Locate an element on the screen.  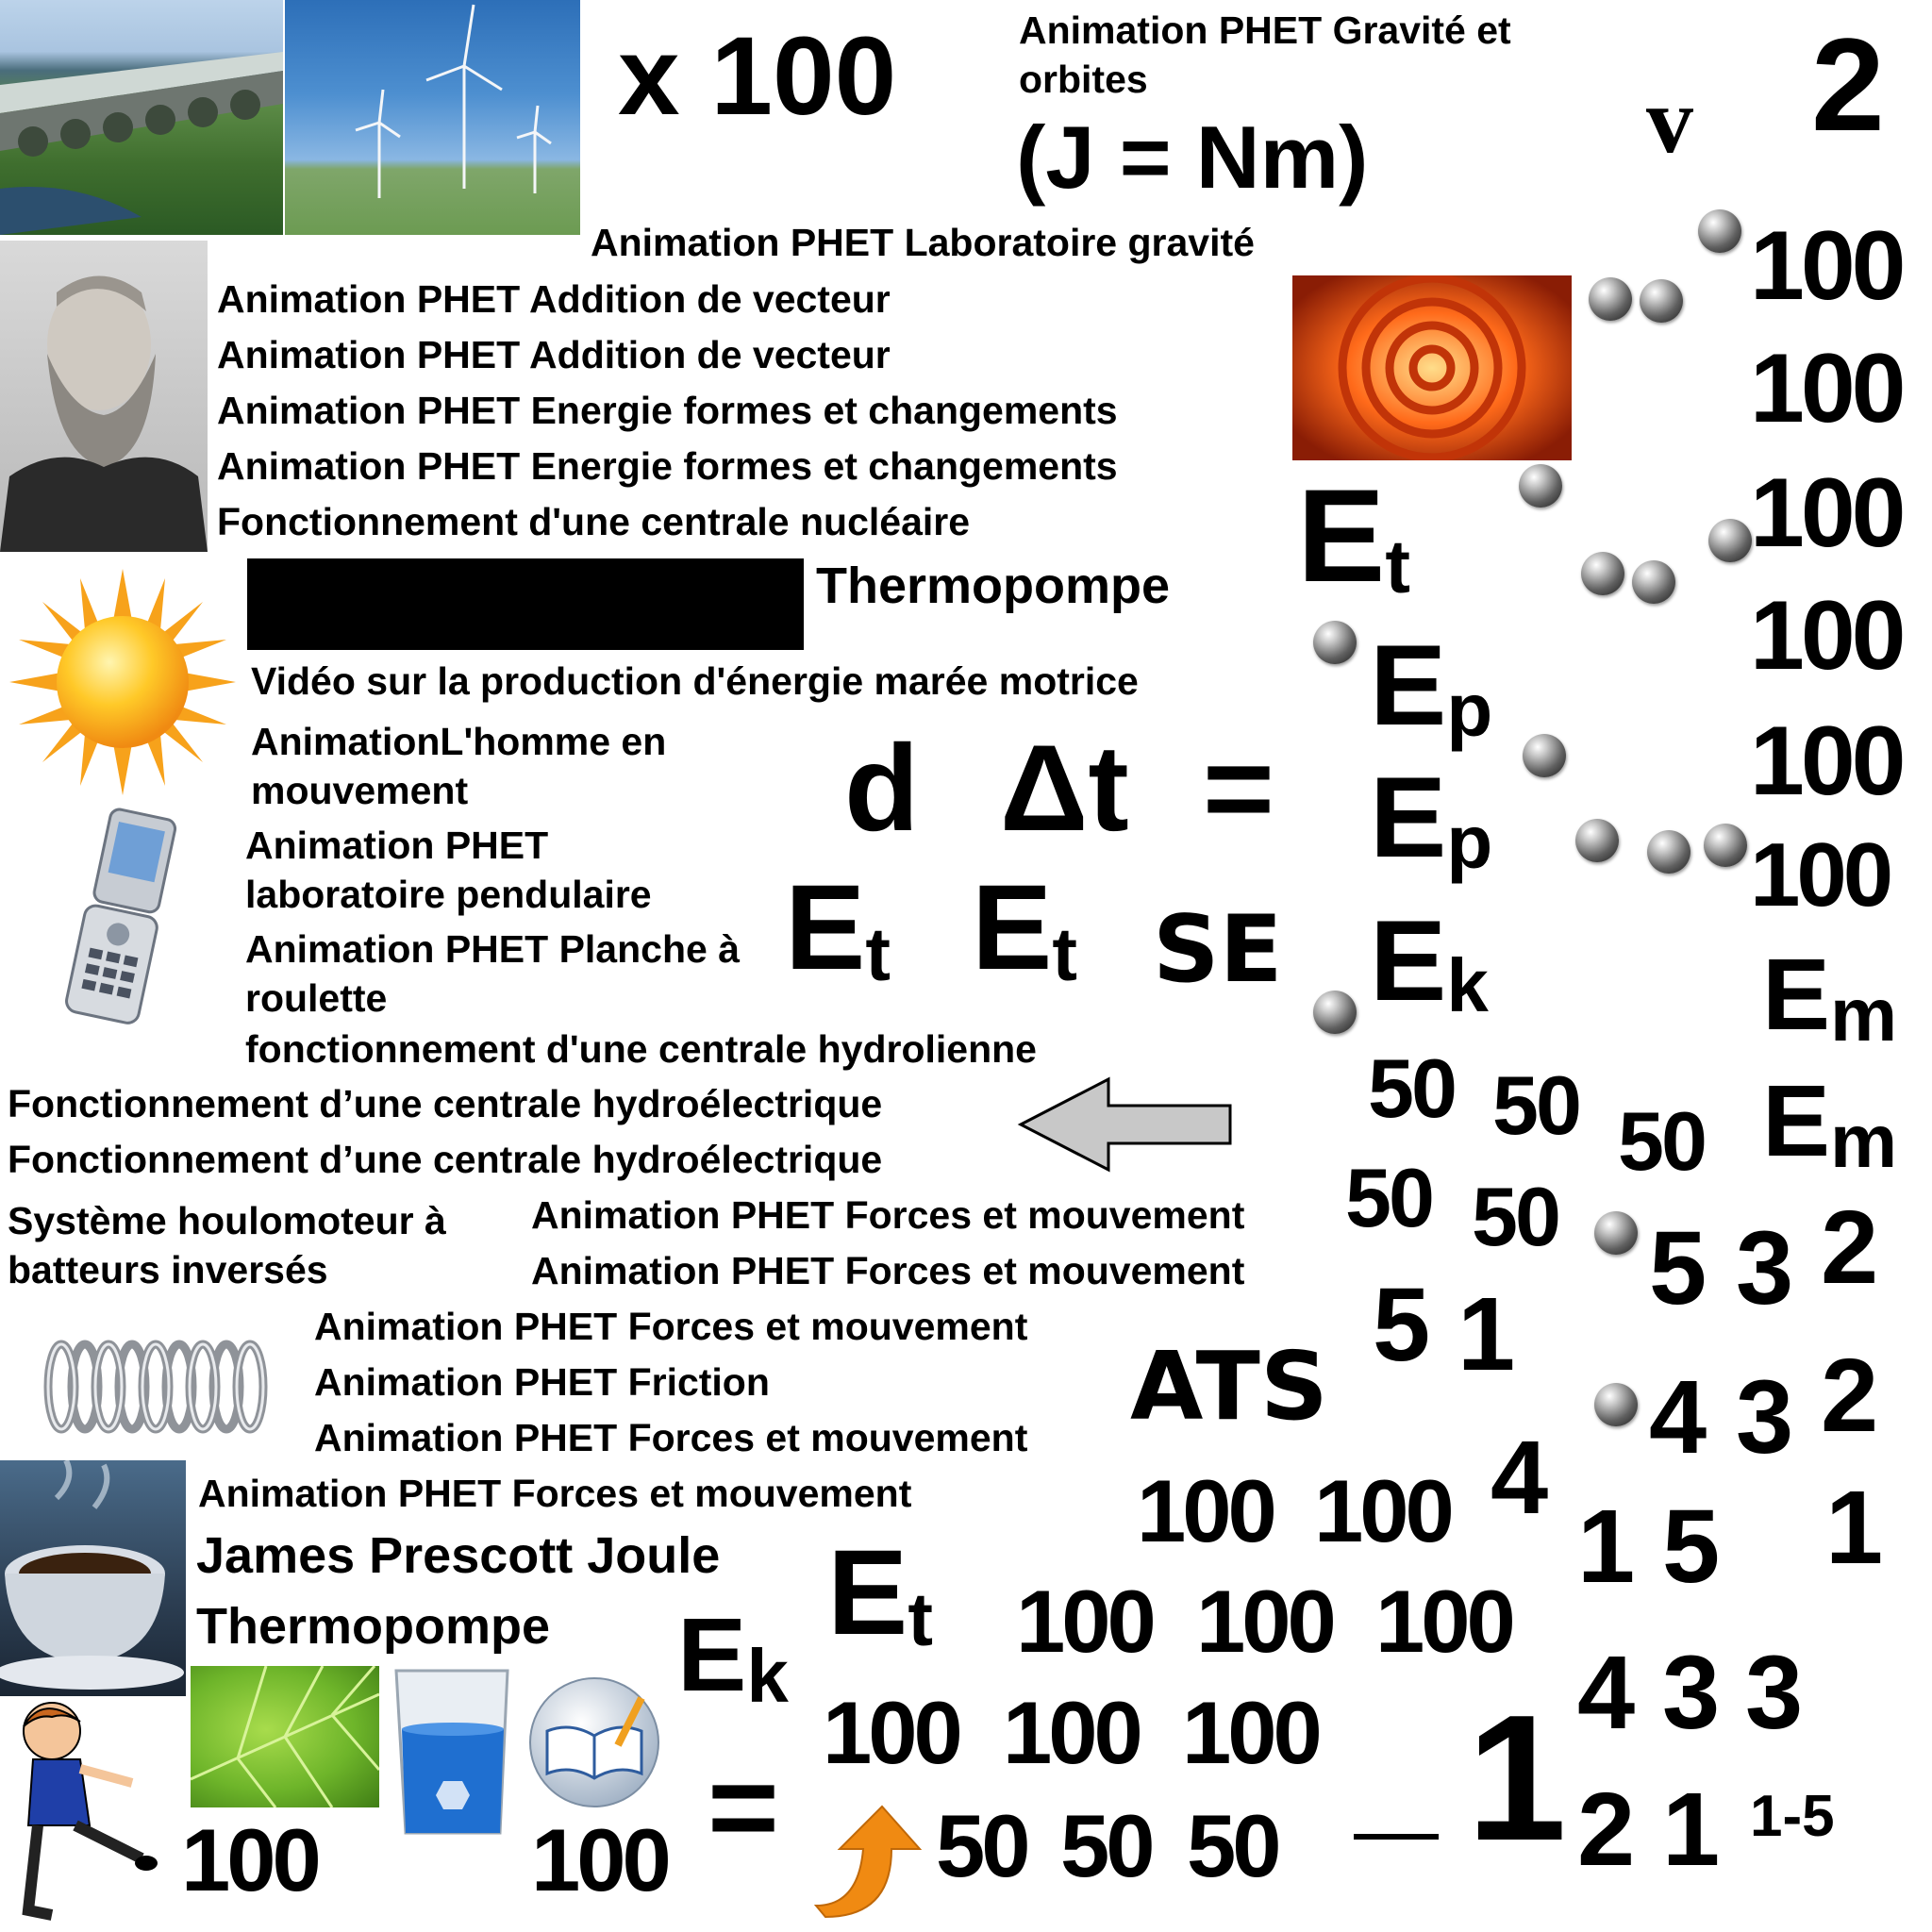
number-1-large: 1 is located at coordinates (1517, 1778).